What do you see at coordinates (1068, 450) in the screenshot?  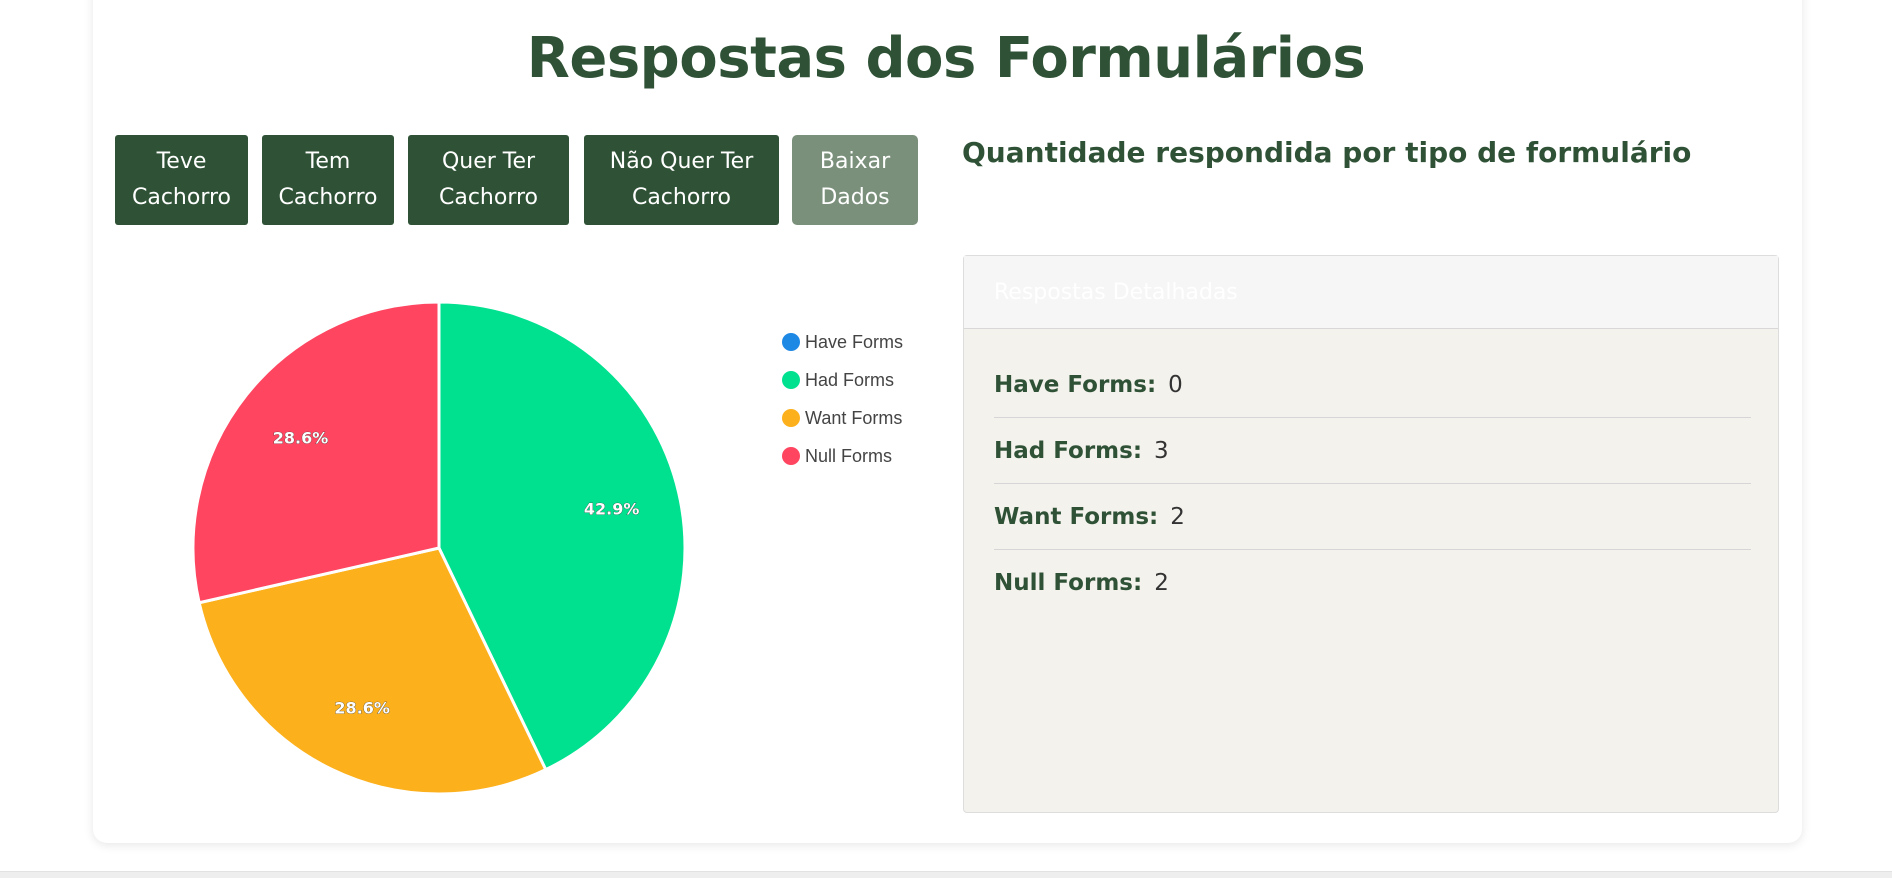 I see `detail-label: Had Forms:` at bounding box center [1068, 450].